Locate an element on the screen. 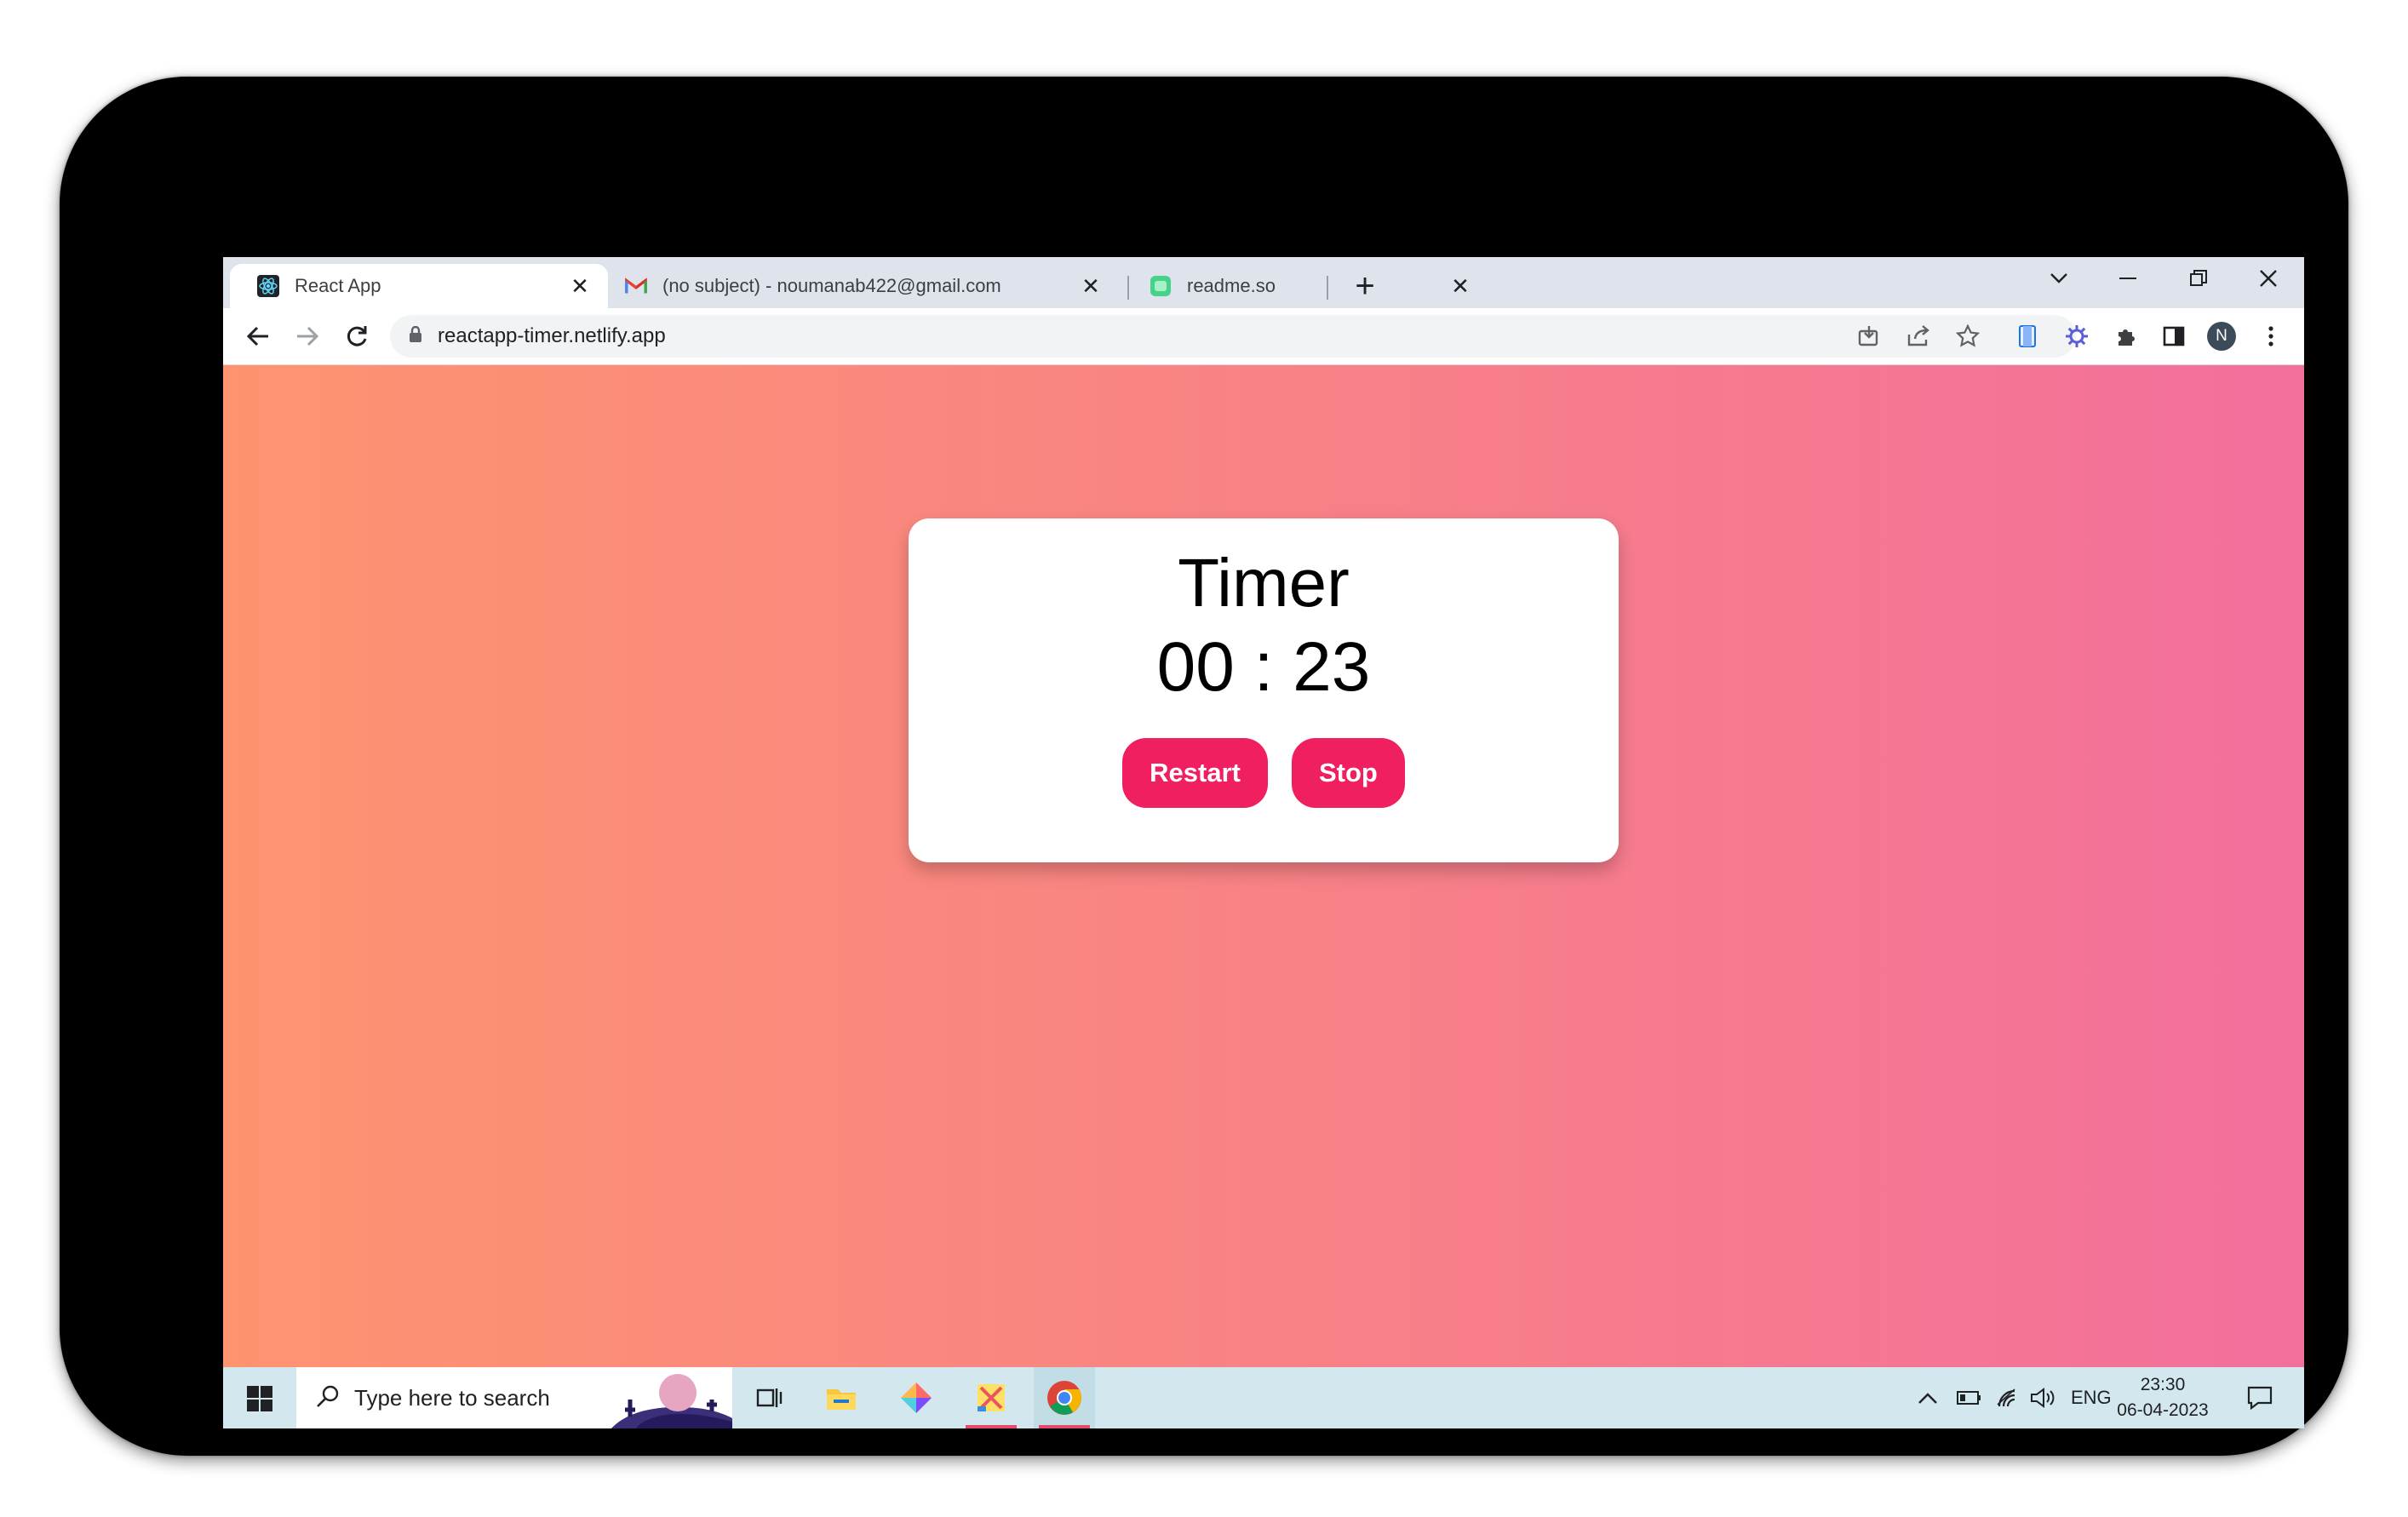  file-explorer-icon is located at coordinates (842, 1397).